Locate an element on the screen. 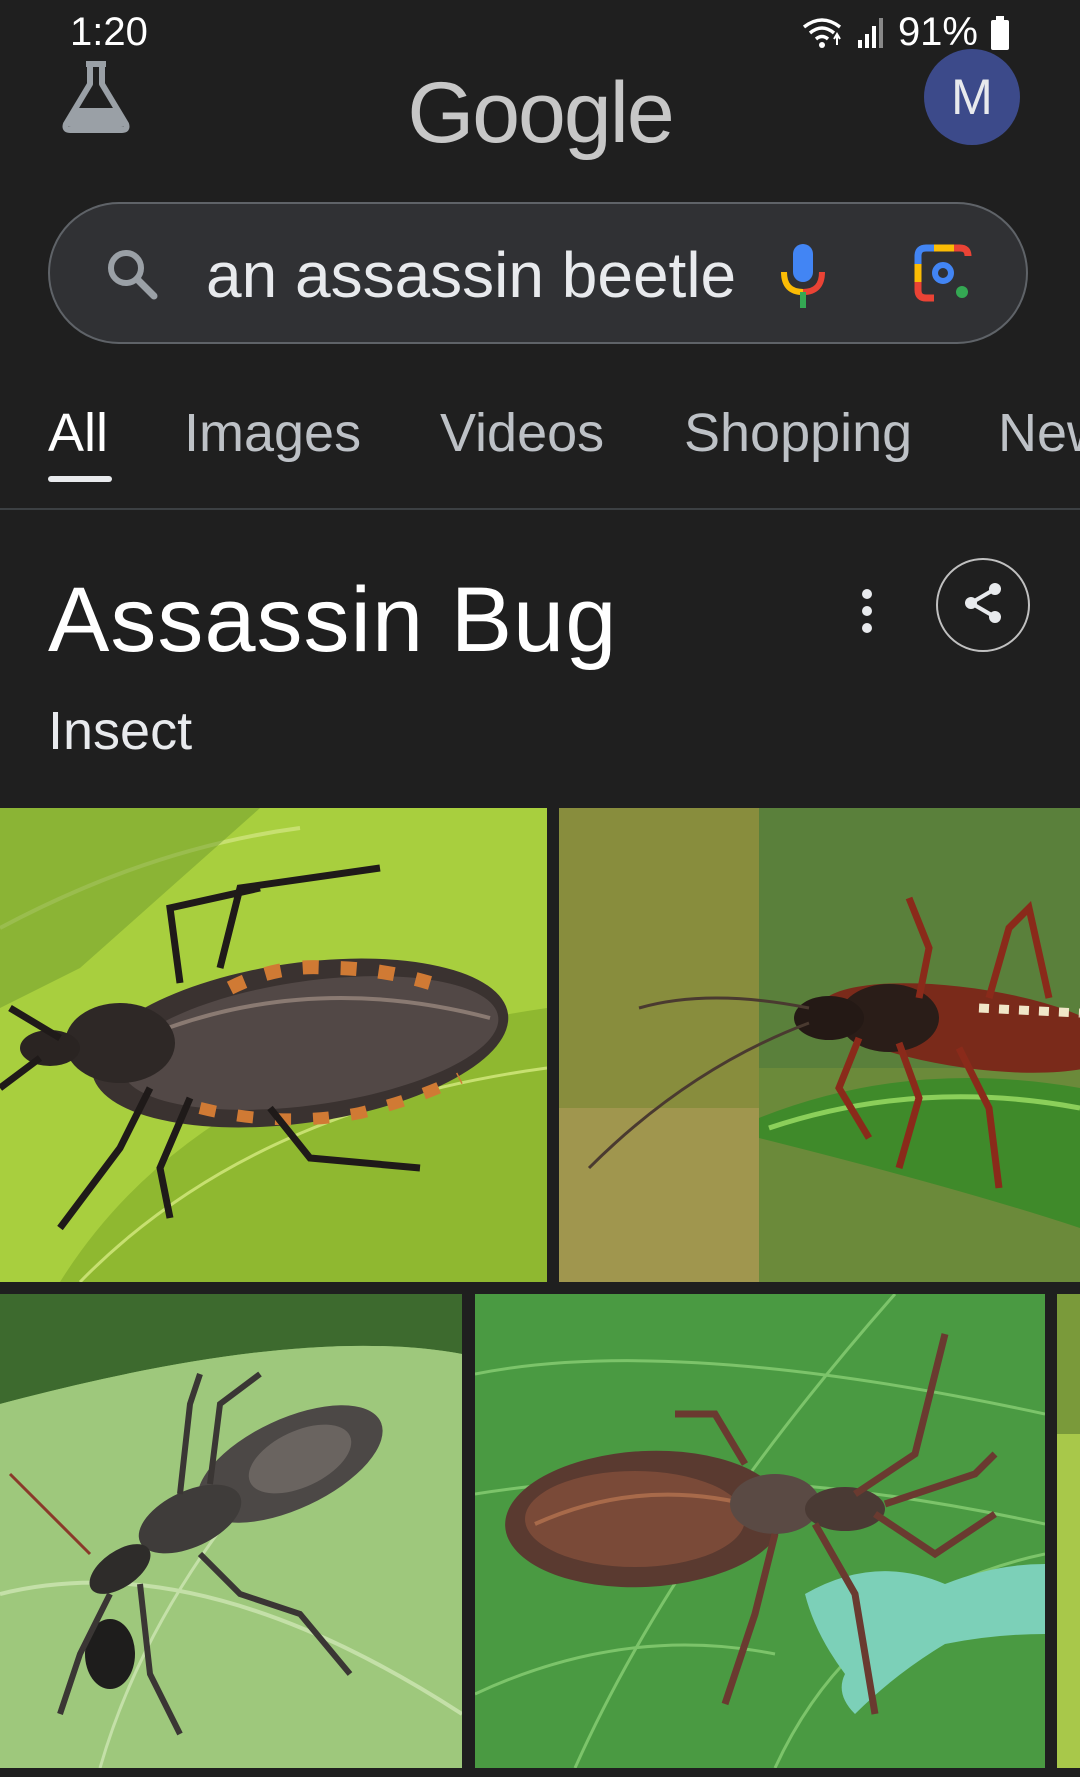 The height and width of the screenshot is (1777, 1080). search-box: an assassin beetle is located at coordinates (538, 273).